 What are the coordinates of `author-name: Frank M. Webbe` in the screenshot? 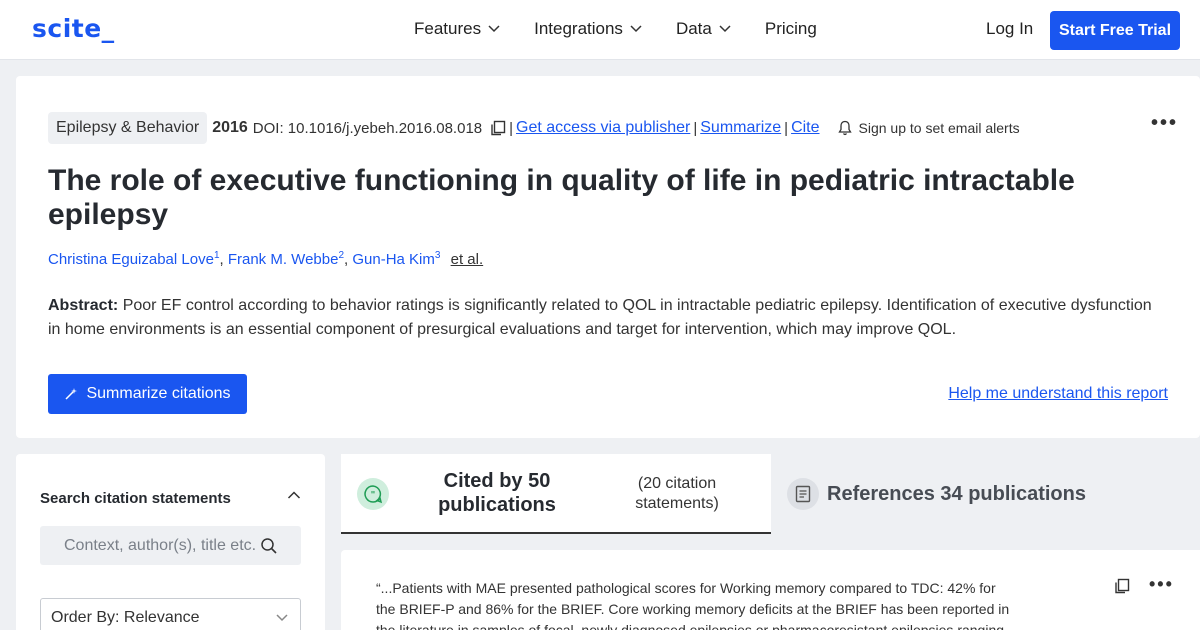 It's located at (283, 259).